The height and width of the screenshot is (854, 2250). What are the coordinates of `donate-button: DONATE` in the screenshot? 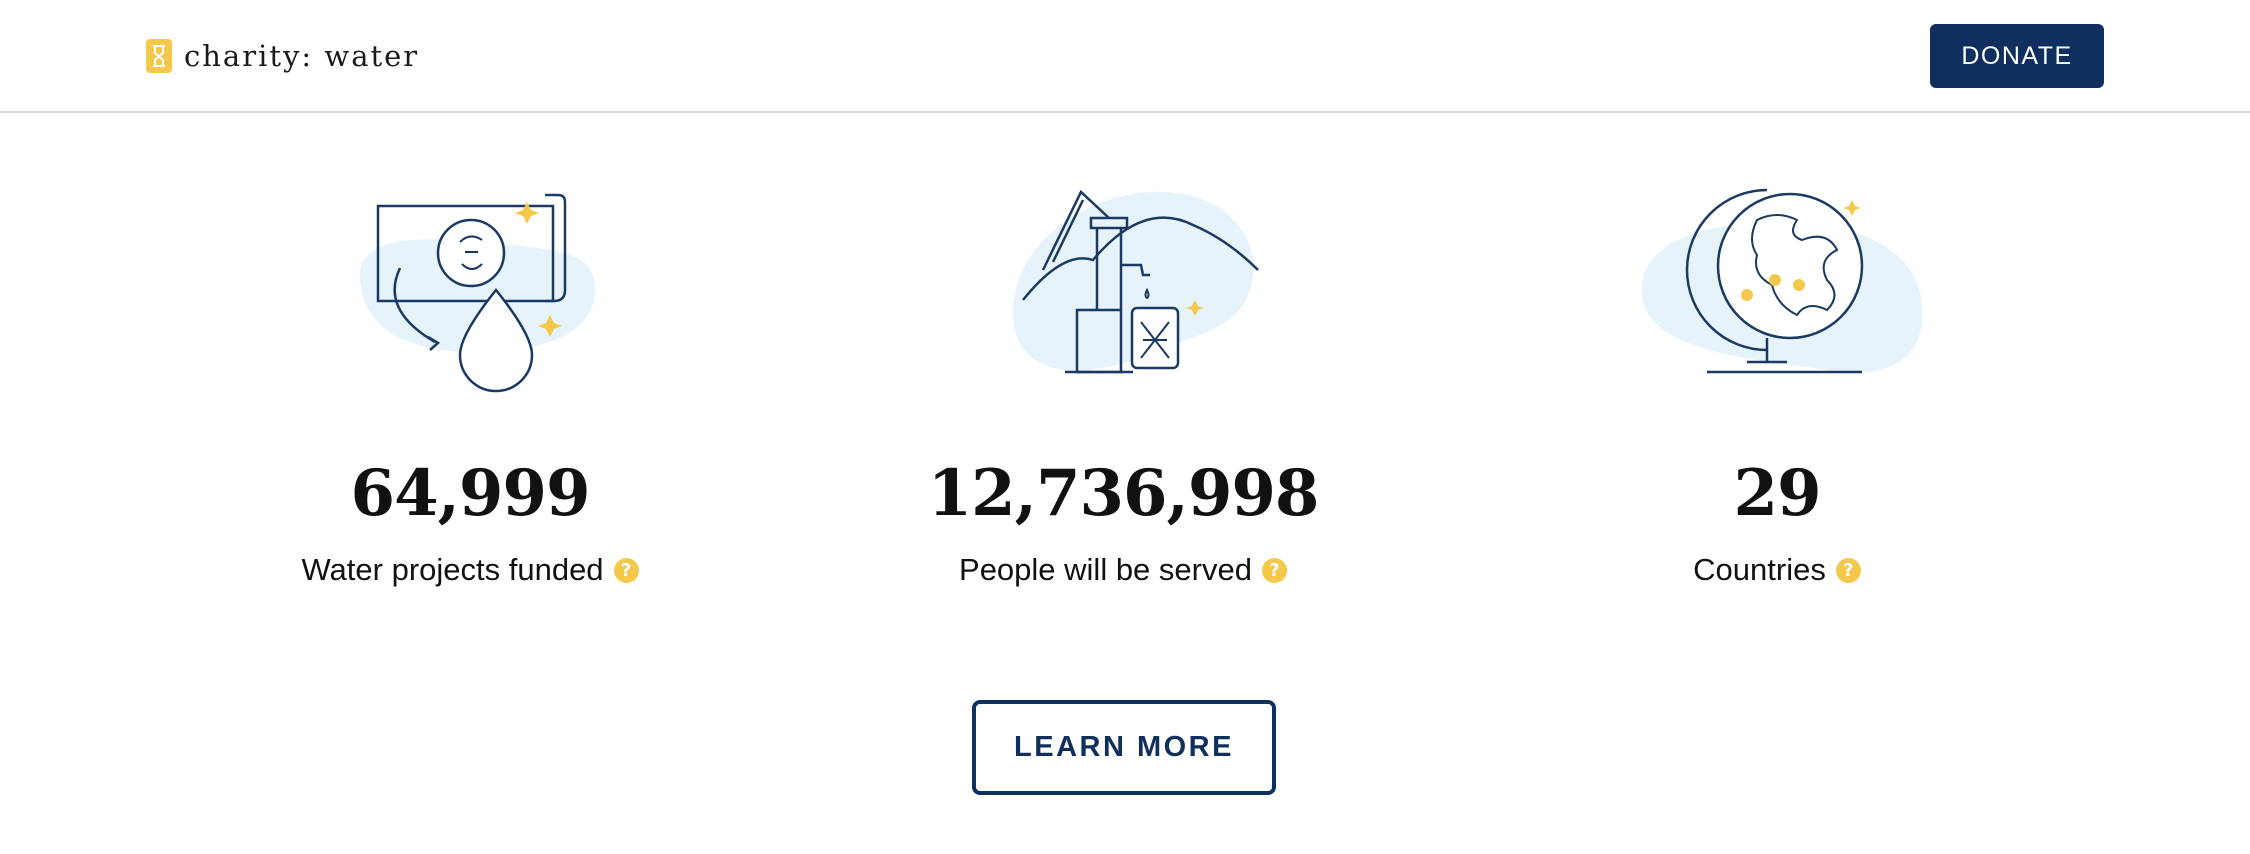 It's located at (2017, 56).